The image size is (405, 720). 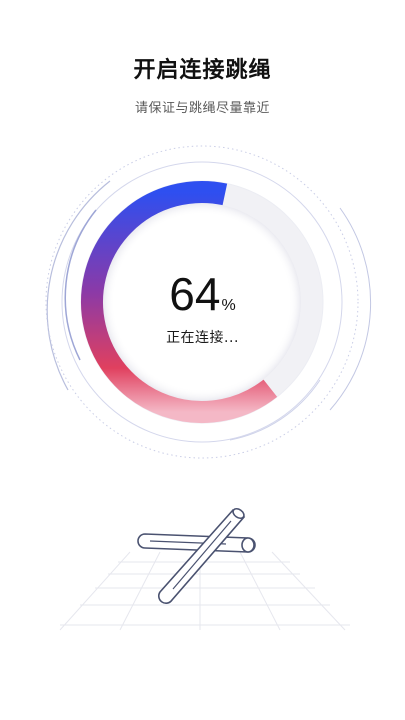 What do you see at coordinates (201, 555) in the screenshot?
I see `rope-handle-right` at bounding box center [201, 555].